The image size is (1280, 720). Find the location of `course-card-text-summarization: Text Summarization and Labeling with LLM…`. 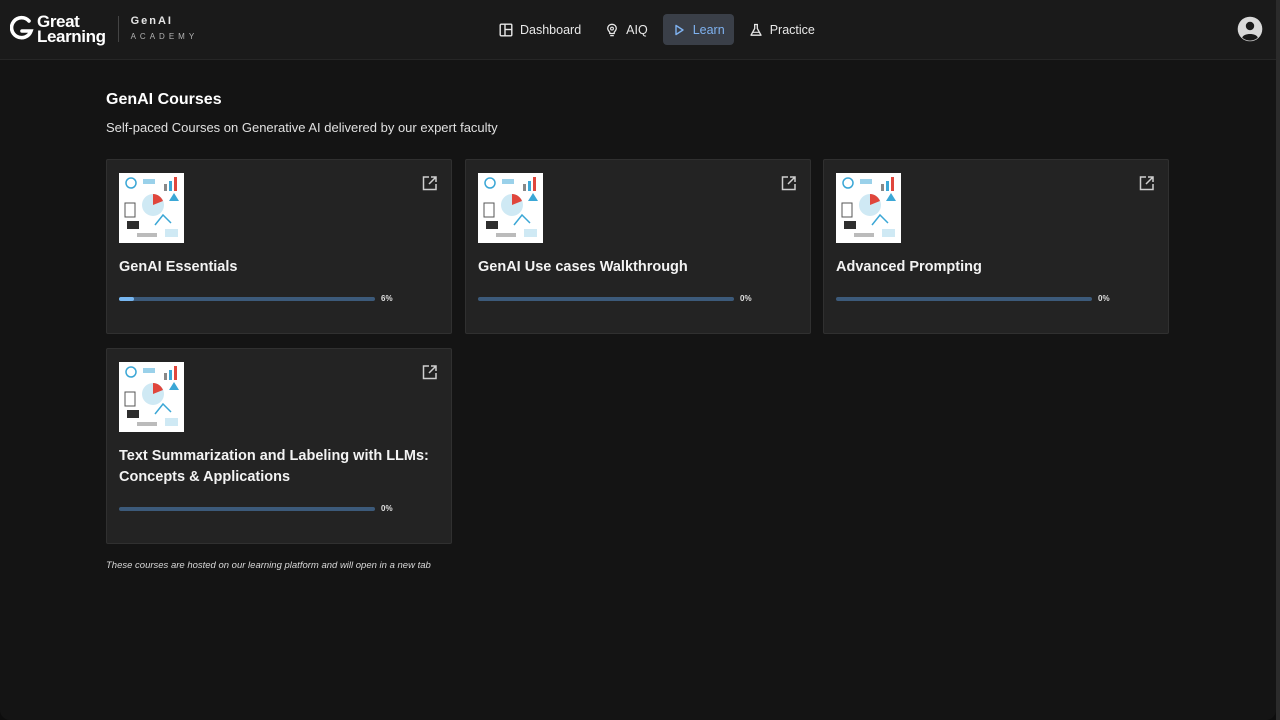

course-card-text-summarization: Text Summarization and Labeling with LLM… is located at coordinates (279, 446).